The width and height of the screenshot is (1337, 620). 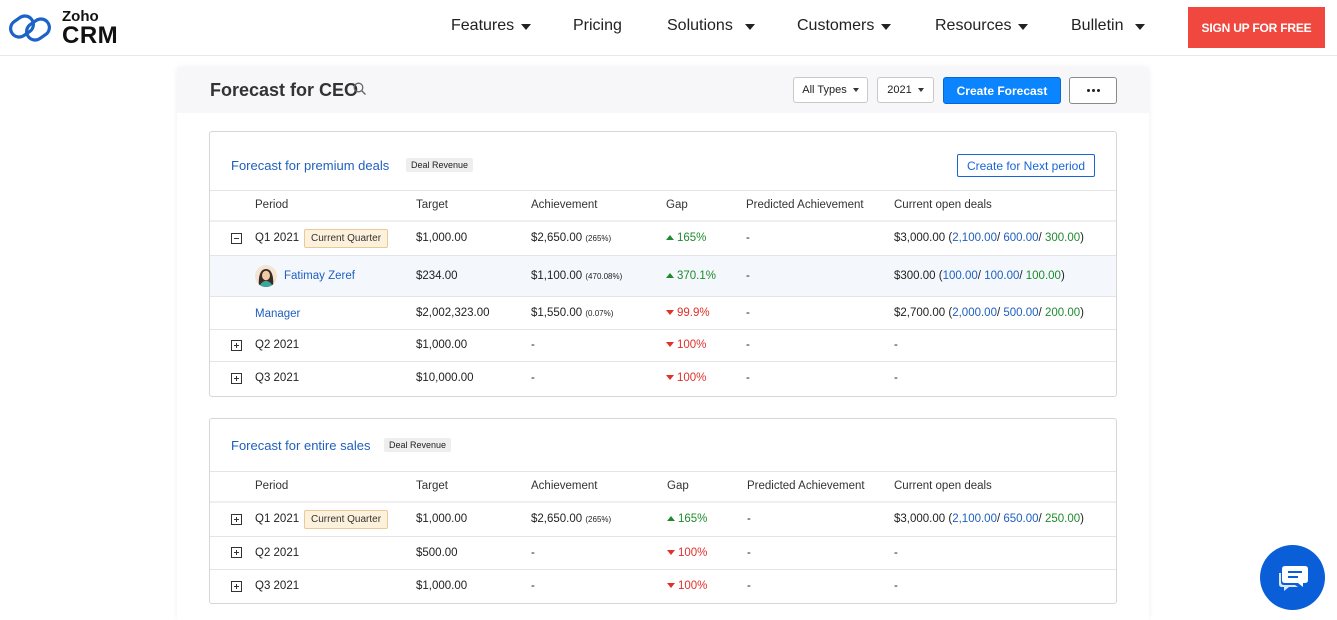 I want to click on avatar, so click(x=266, y=276).